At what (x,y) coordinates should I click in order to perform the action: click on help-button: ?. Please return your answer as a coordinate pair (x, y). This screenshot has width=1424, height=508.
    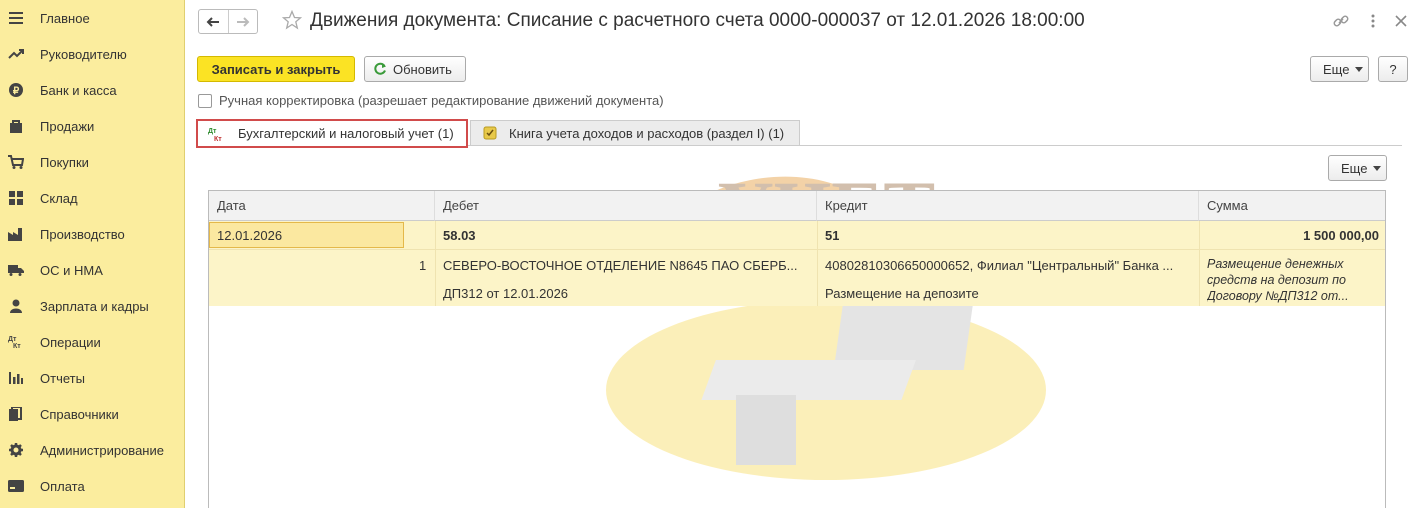
    Looking at the image, I should click on (1393, 69).